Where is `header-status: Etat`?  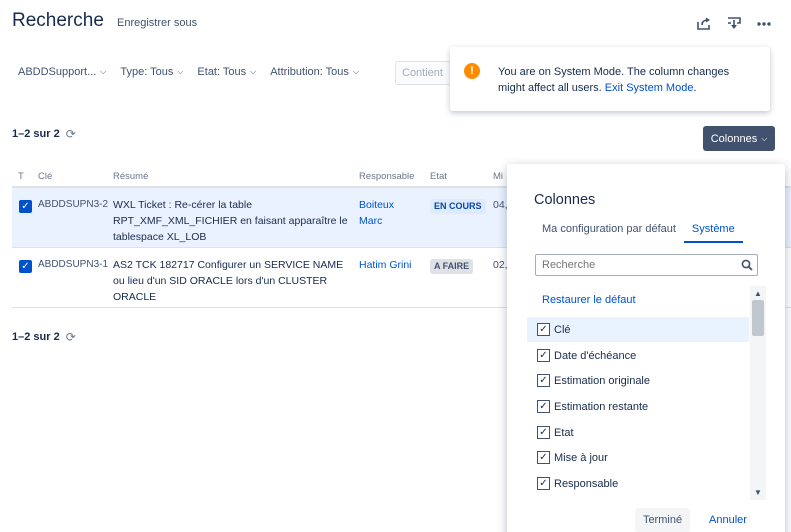
header-status: Etat is located at coordinates (438, 176).